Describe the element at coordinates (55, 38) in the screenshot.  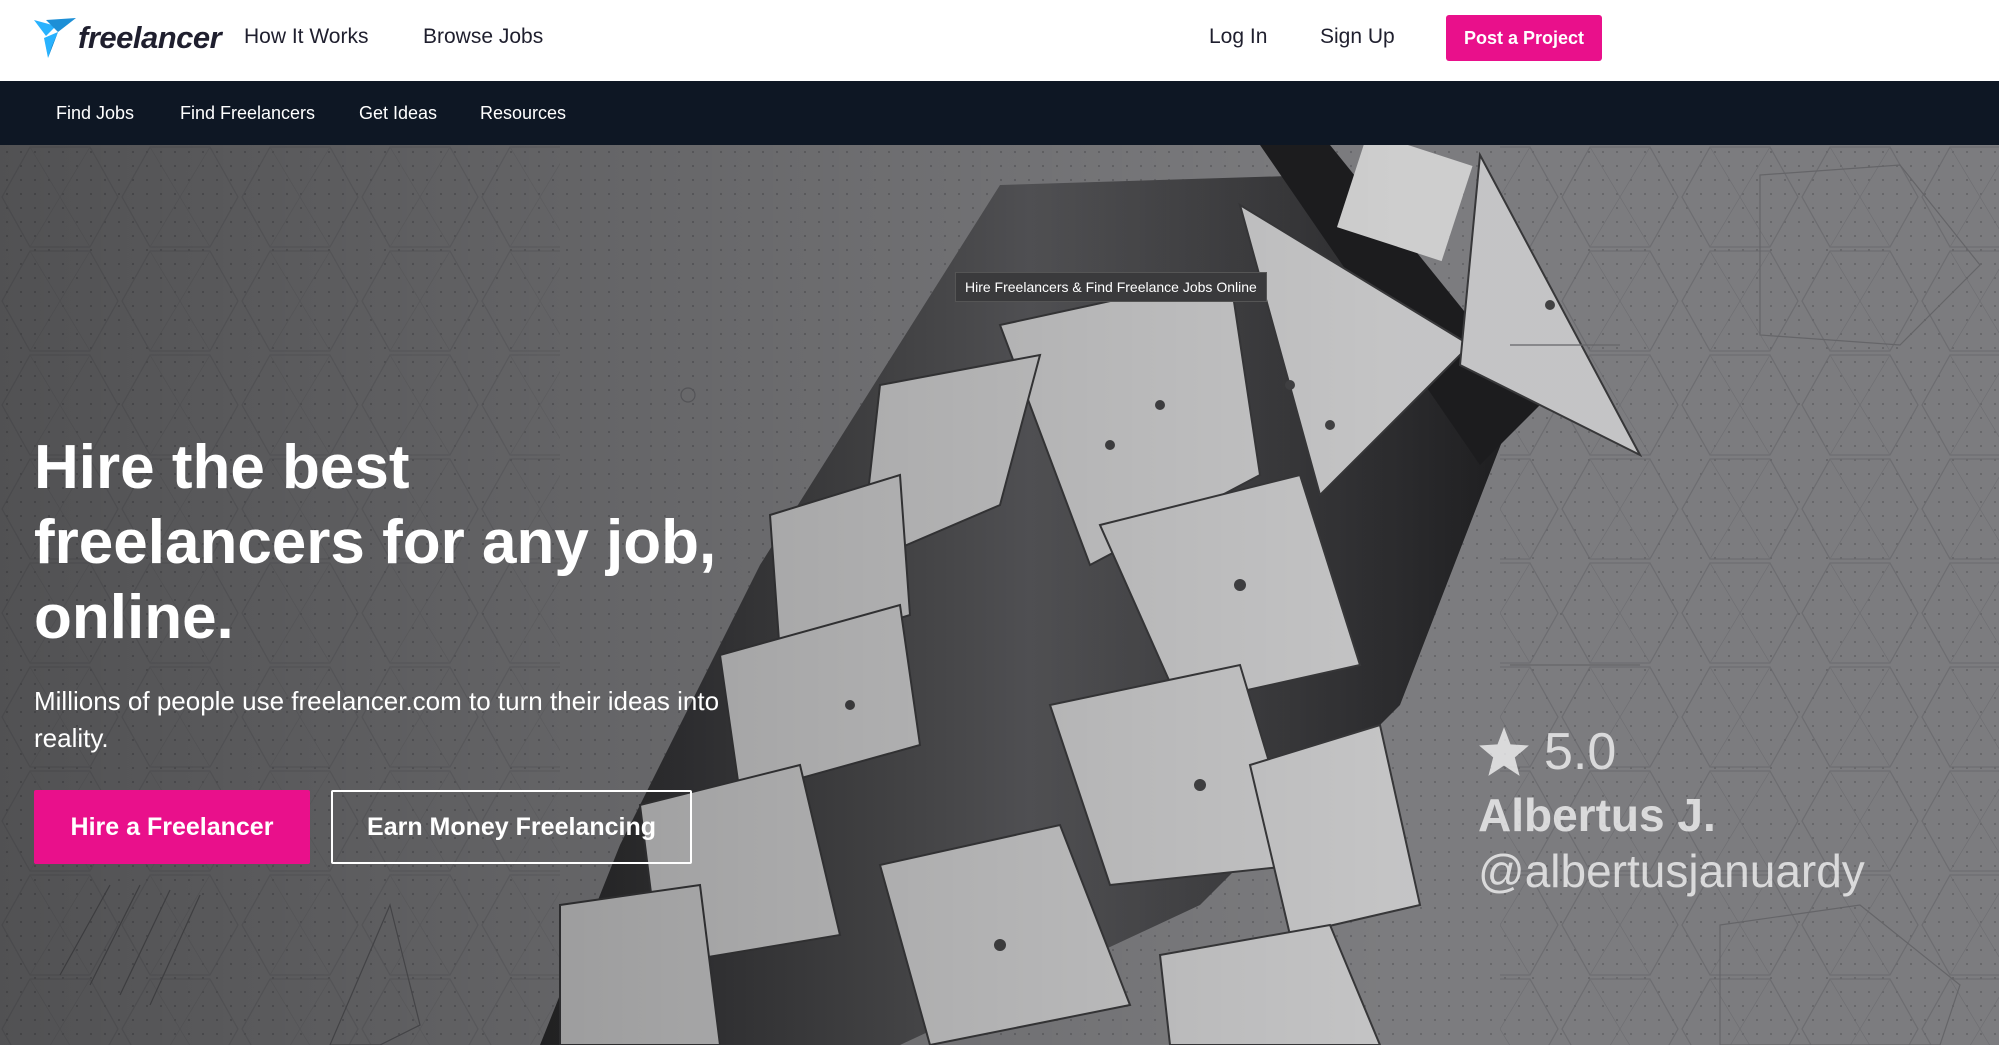
I see `bird-logo-icon` at that location.